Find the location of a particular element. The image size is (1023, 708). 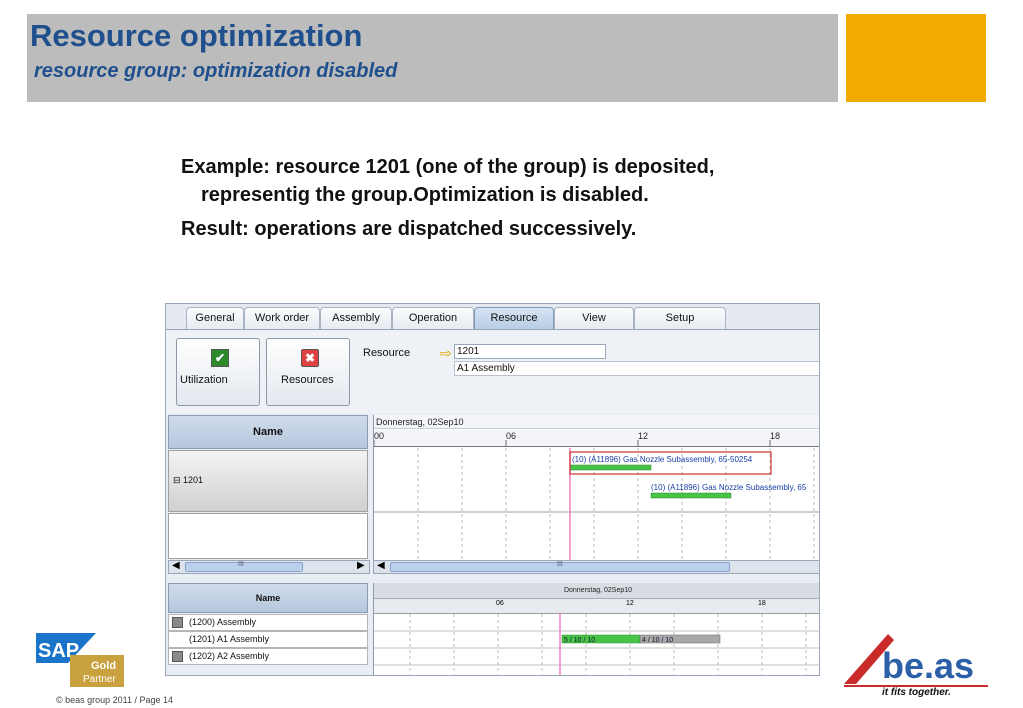

tab-assembly: Assembly is located at coordinates (356, 318).